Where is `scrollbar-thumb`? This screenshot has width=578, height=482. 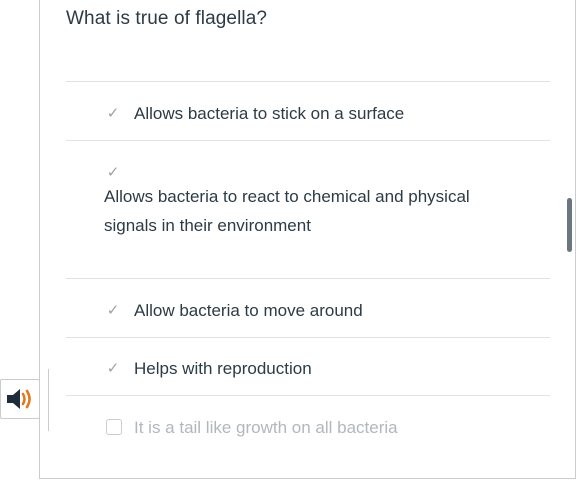
scrollbar-thumb is located at coordinates (569, 225).